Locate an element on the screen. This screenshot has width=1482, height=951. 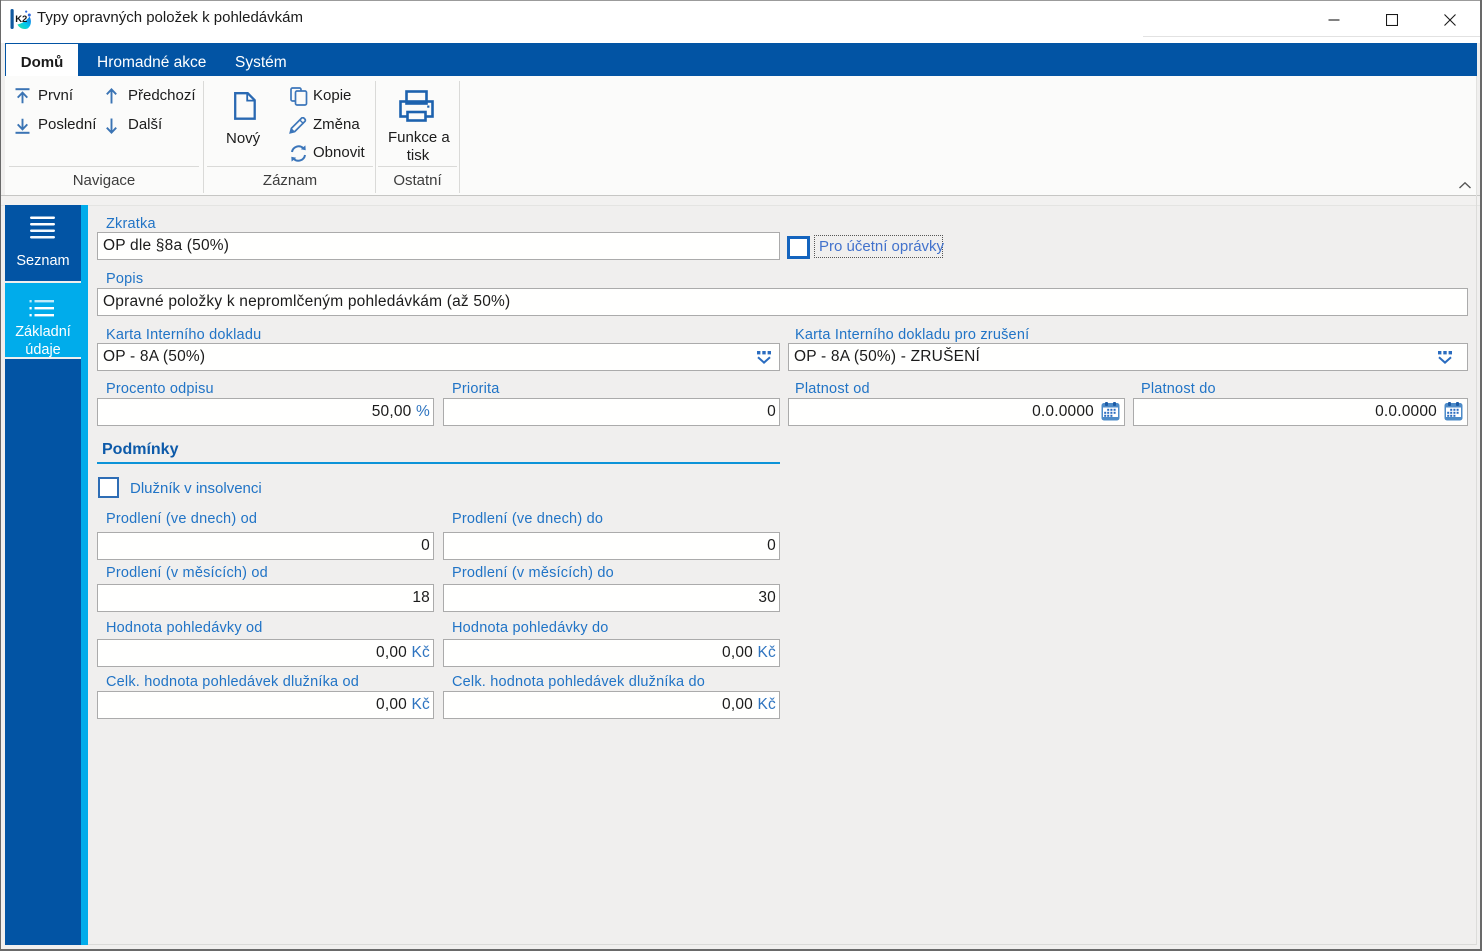
svg-text: K2 is located at coordinates (21, 19).